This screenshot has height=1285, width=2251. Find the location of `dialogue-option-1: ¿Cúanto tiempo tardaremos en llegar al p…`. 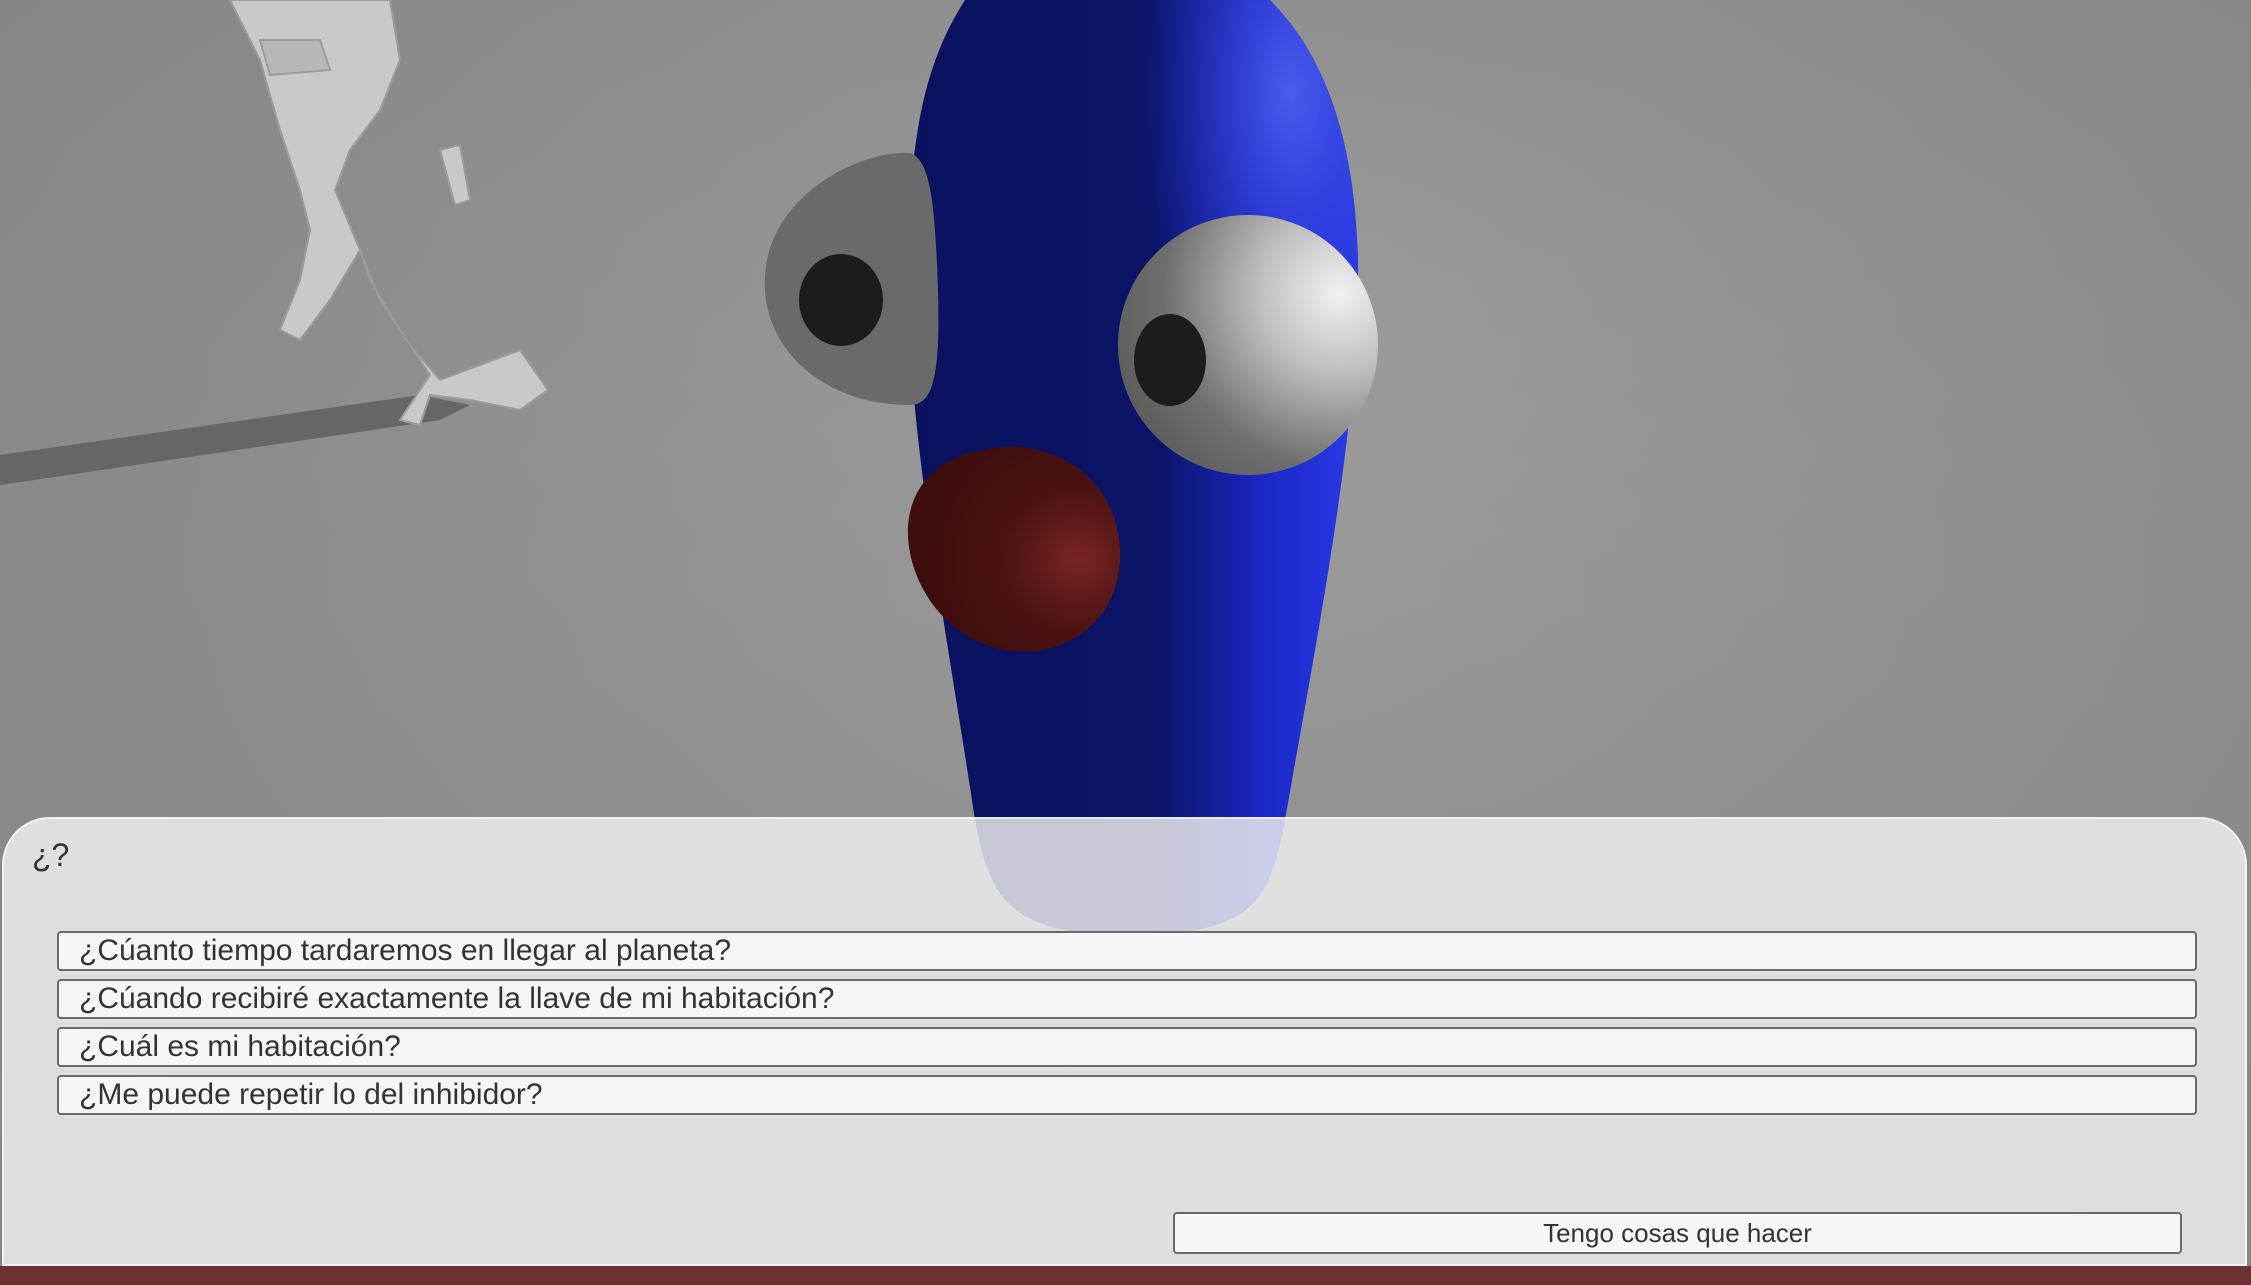

dialogue-option-1: ¿Cúanto tiempo tardaremos en llegar al p… is located at coordinates (1127, 951).